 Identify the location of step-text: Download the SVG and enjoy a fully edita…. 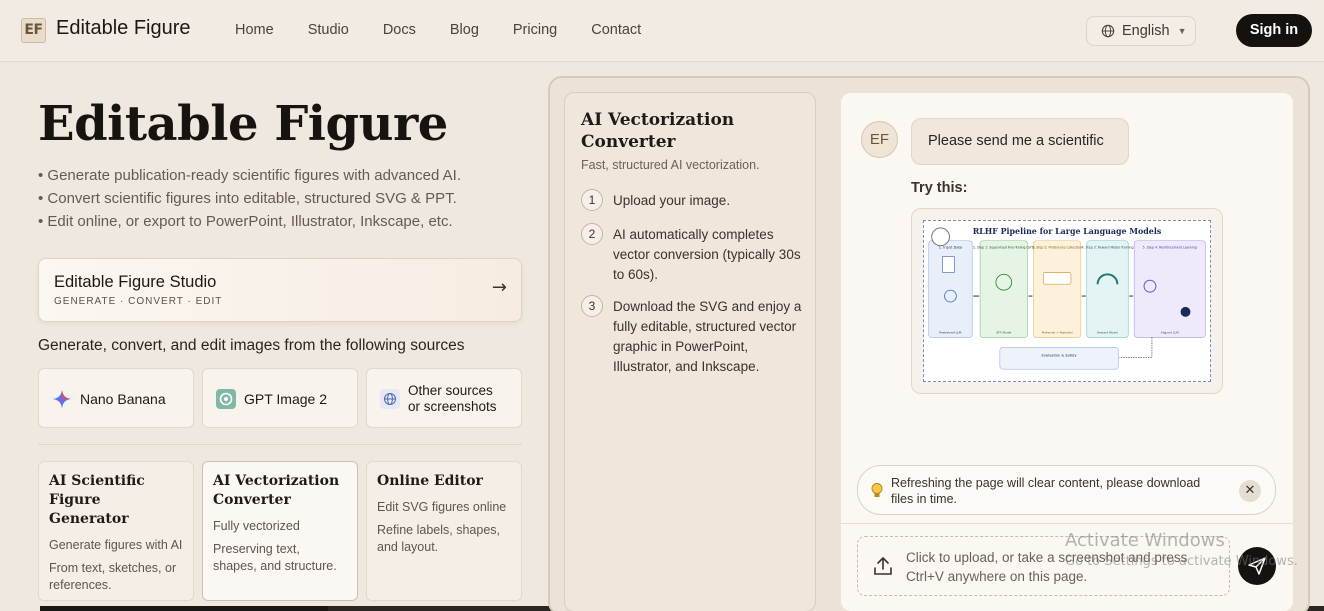
(707, 336).